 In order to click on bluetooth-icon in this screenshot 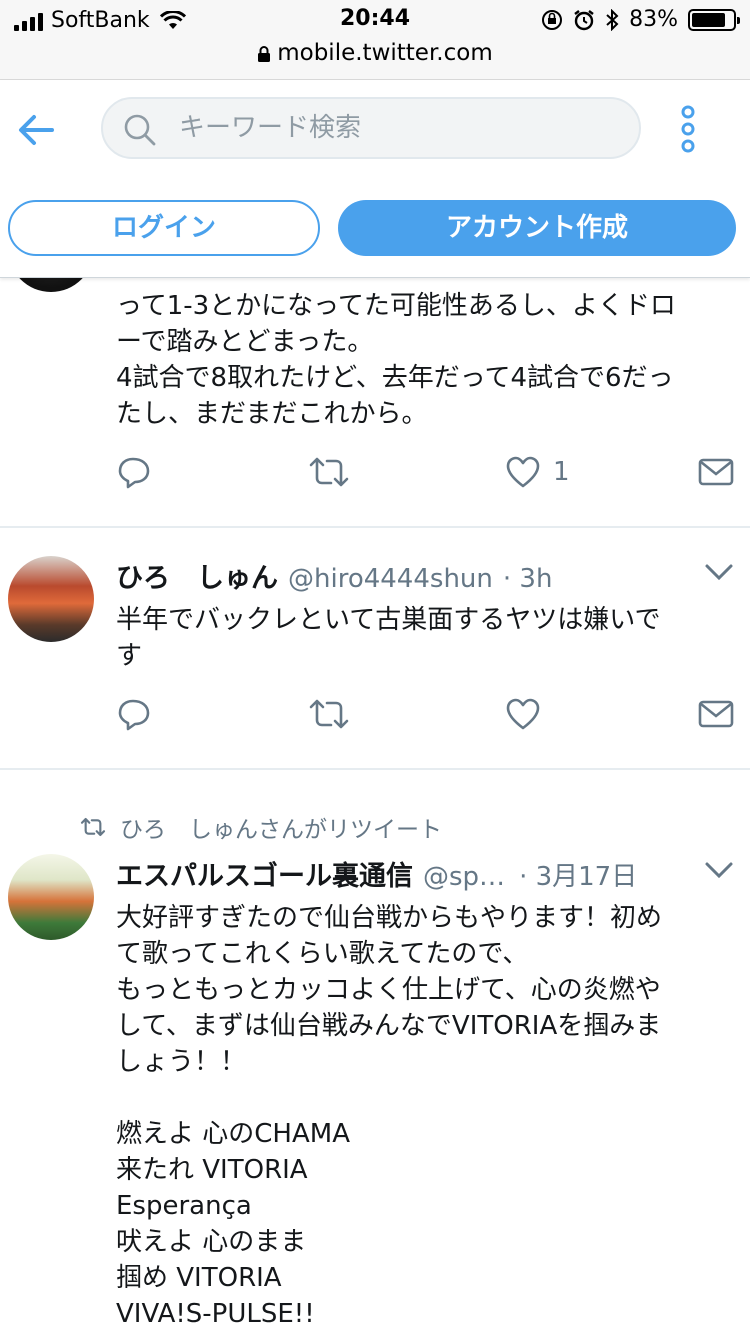, I will do `click(612, 19)`.